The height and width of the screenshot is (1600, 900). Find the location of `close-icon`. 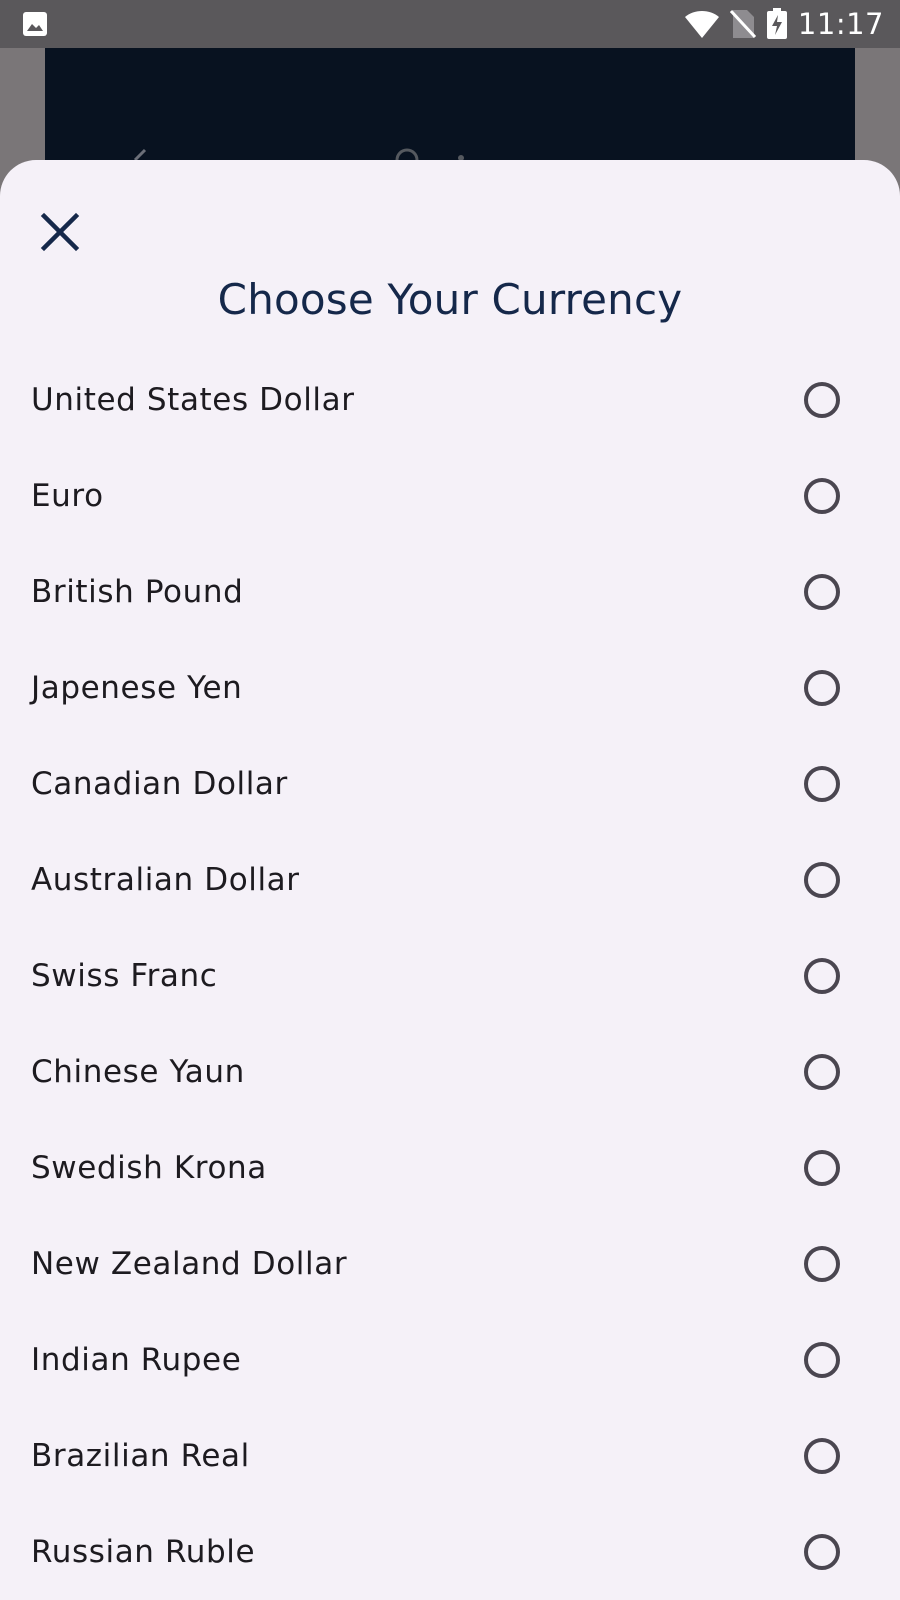

close-icon is located at coordinates (60, 232).